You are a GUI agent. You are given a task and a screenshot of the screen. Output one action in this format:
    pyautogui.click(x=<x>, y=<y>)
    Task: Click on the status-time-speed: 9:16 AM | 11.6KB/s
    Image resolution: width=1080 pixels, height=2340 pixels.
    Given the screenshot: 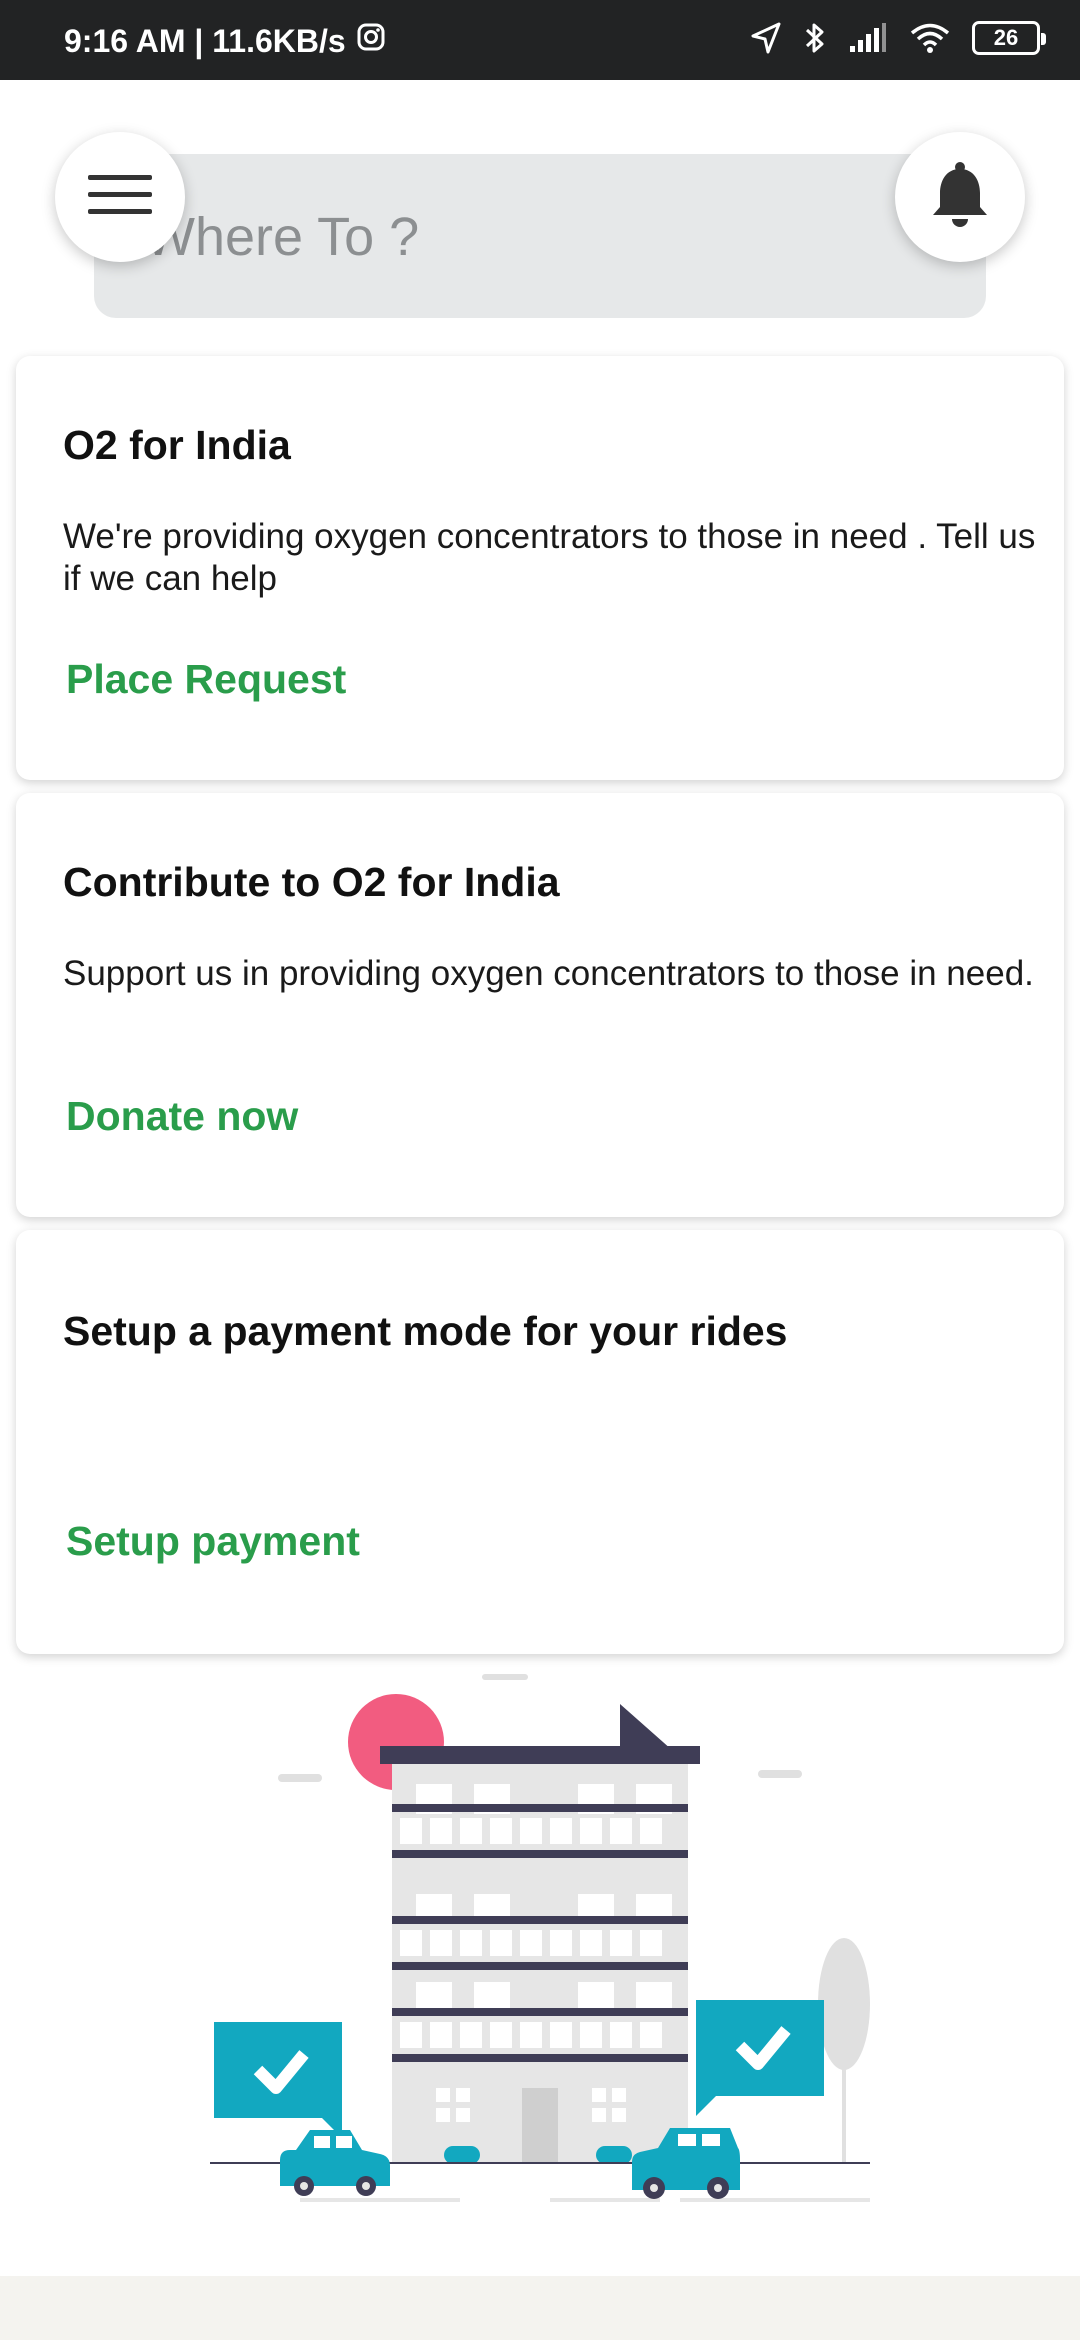 What is the action you would take?
    pyautogui.click(x=205, y=40)
    